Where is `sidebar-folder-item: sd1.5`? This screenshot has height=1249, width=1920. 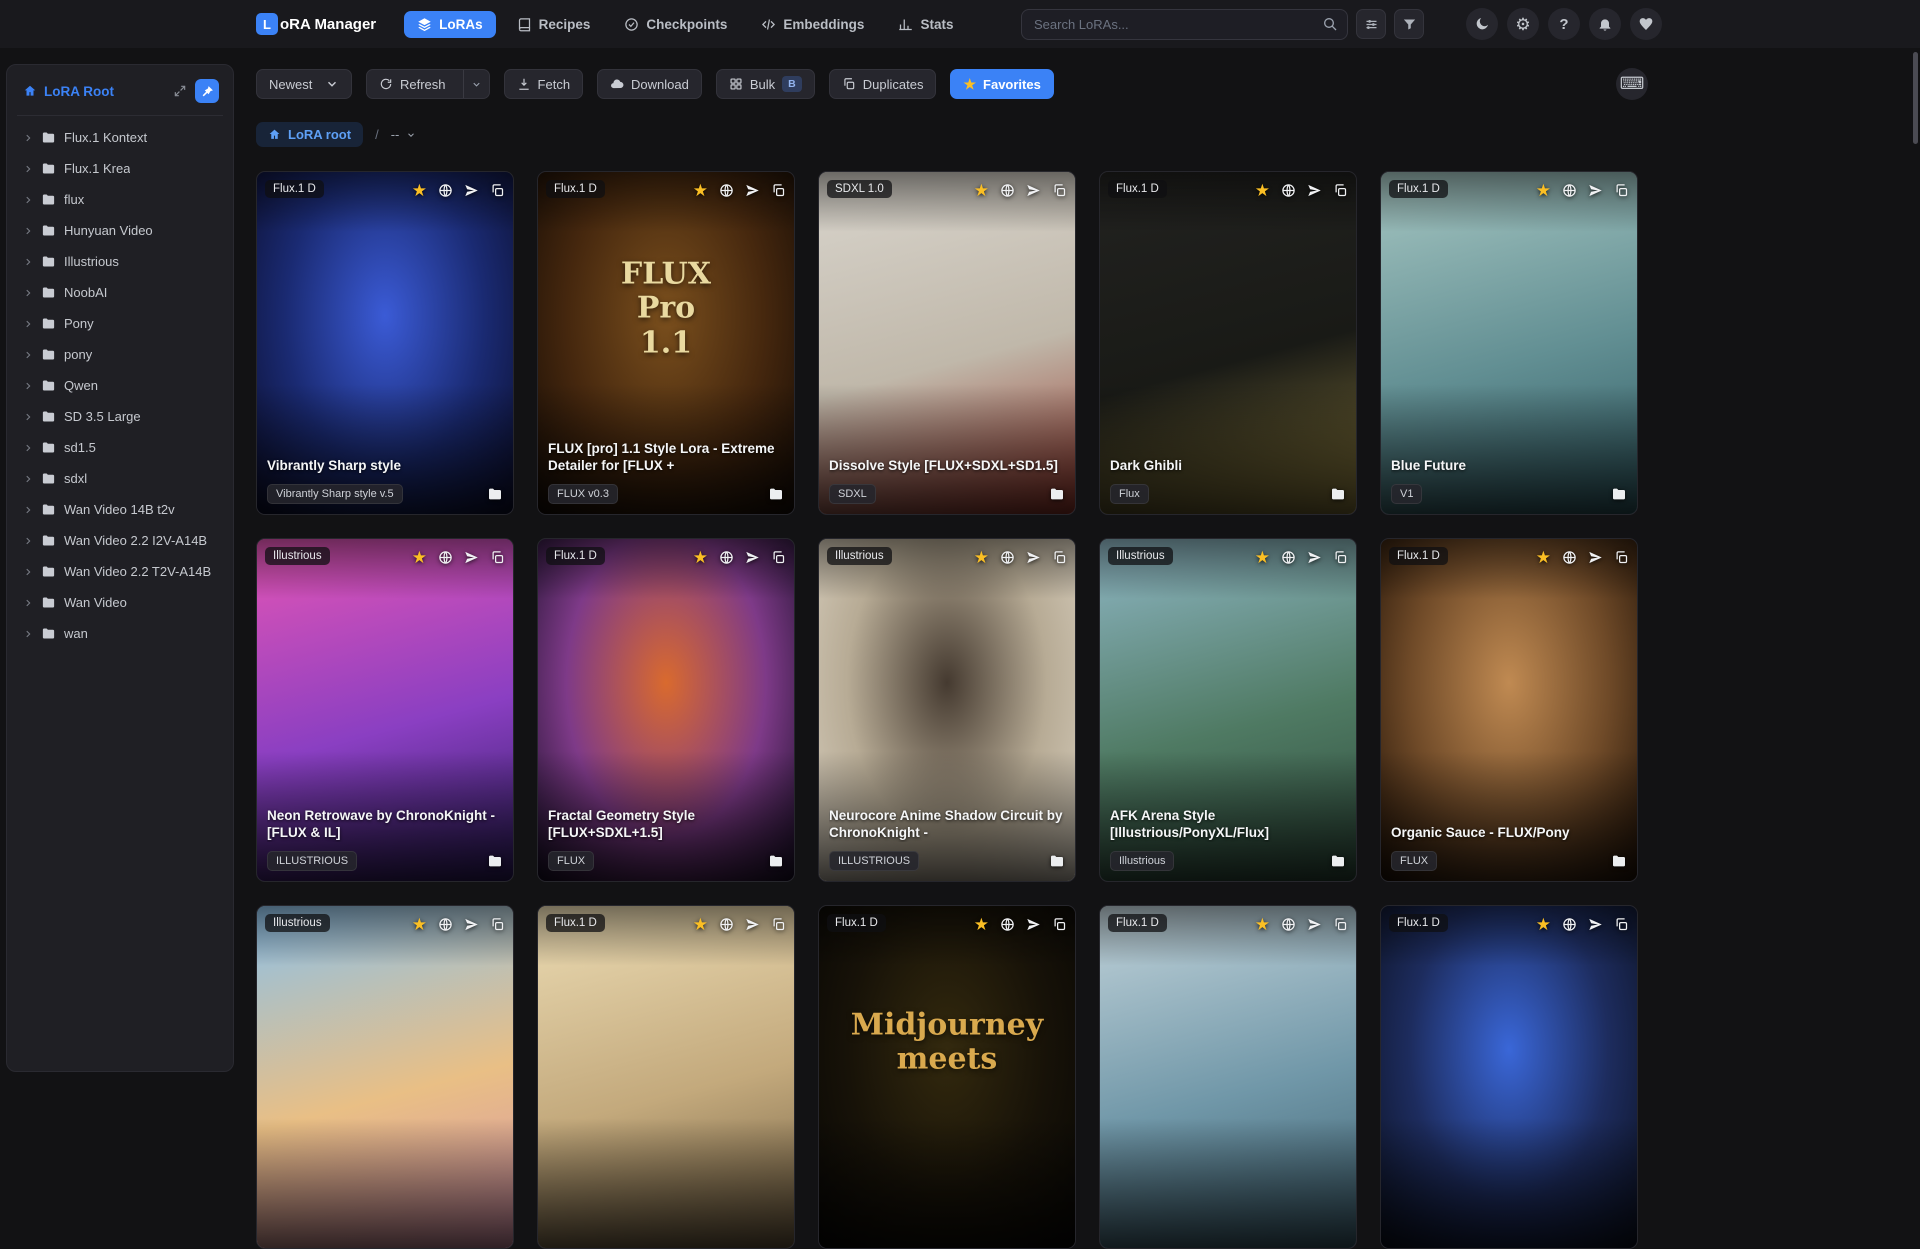 sidebar-folder-item: sd1.5 is located at coordinates (120, 447).